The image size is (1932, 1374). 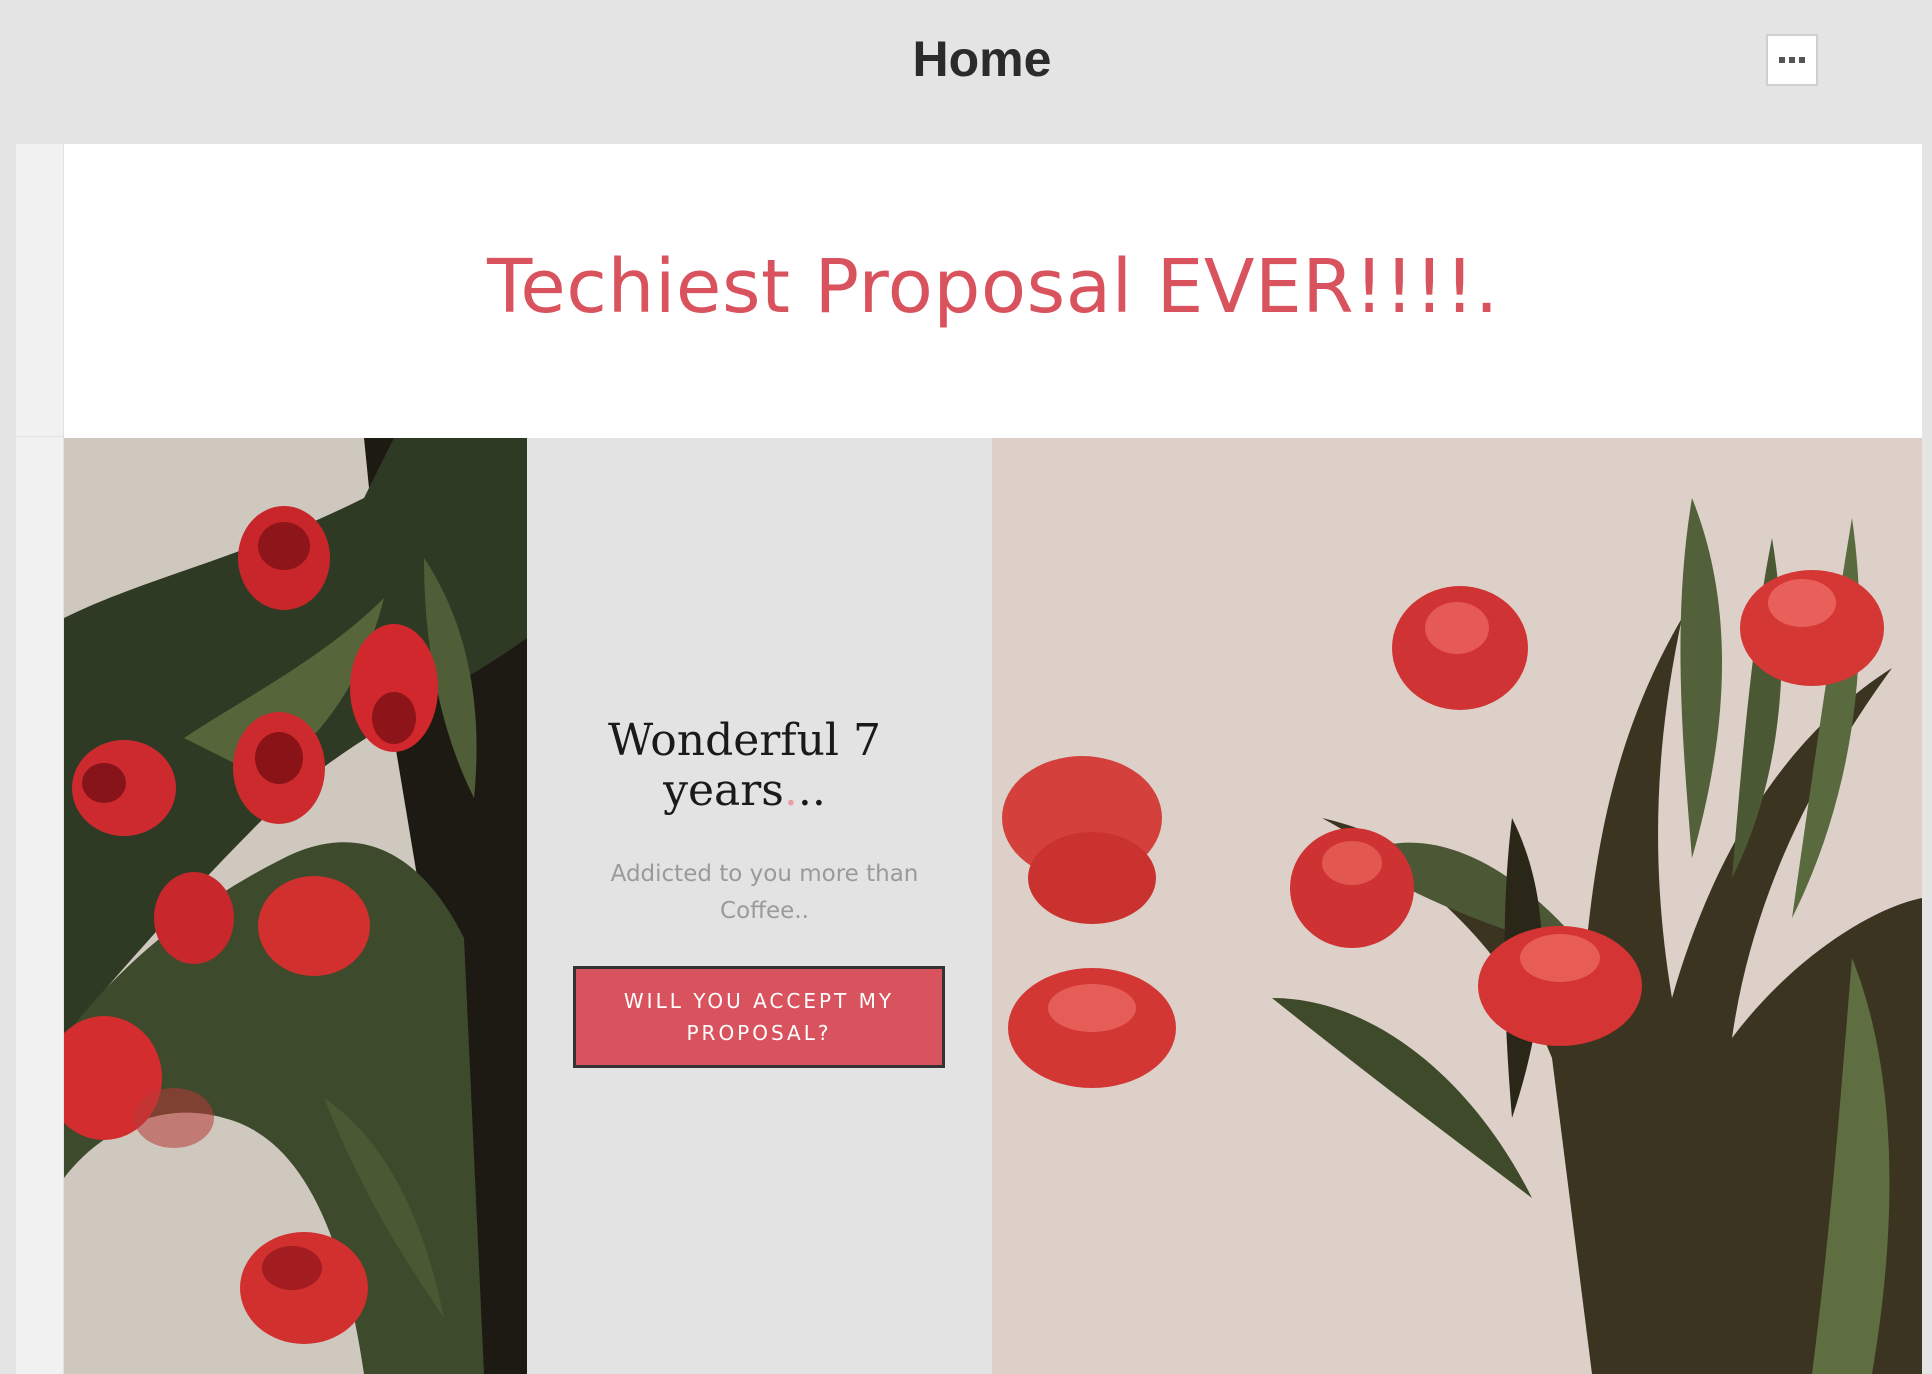 I want to click on heading-line-1: Wonderful 7, so click(x=744, y=740).